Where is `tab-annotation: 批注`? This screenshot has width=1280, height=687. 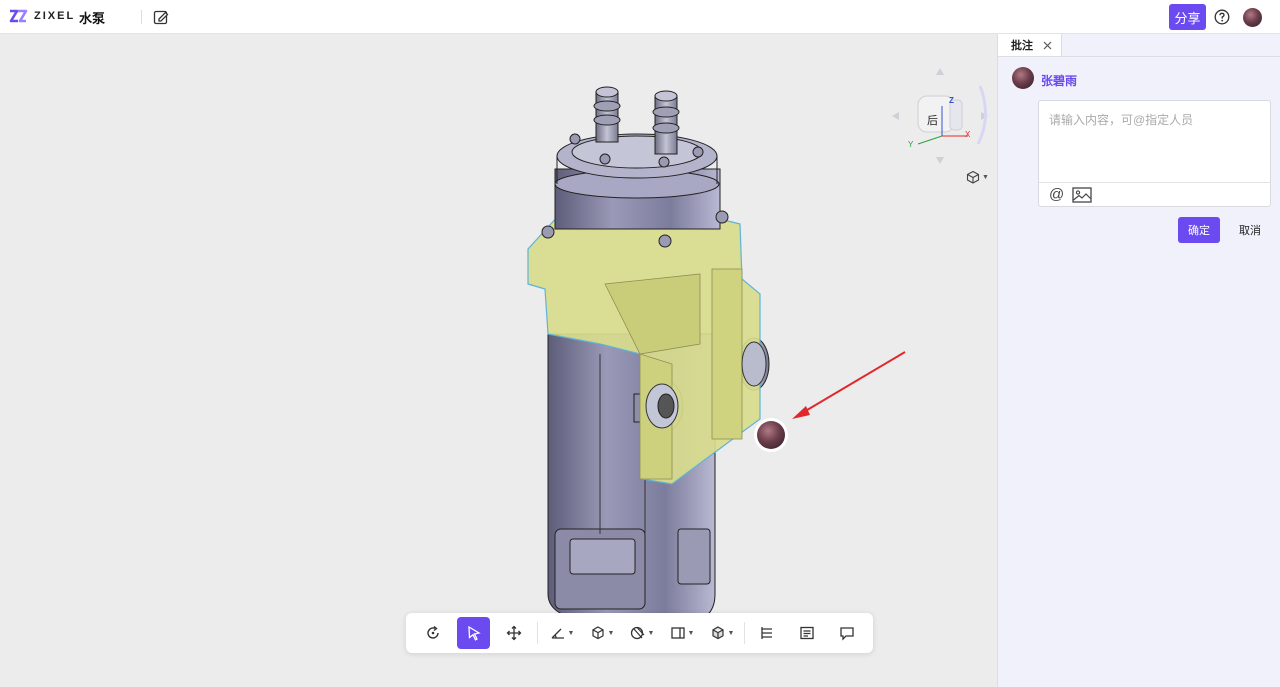 tab-annotation: 批注 is located at coordinates (1030, 45).